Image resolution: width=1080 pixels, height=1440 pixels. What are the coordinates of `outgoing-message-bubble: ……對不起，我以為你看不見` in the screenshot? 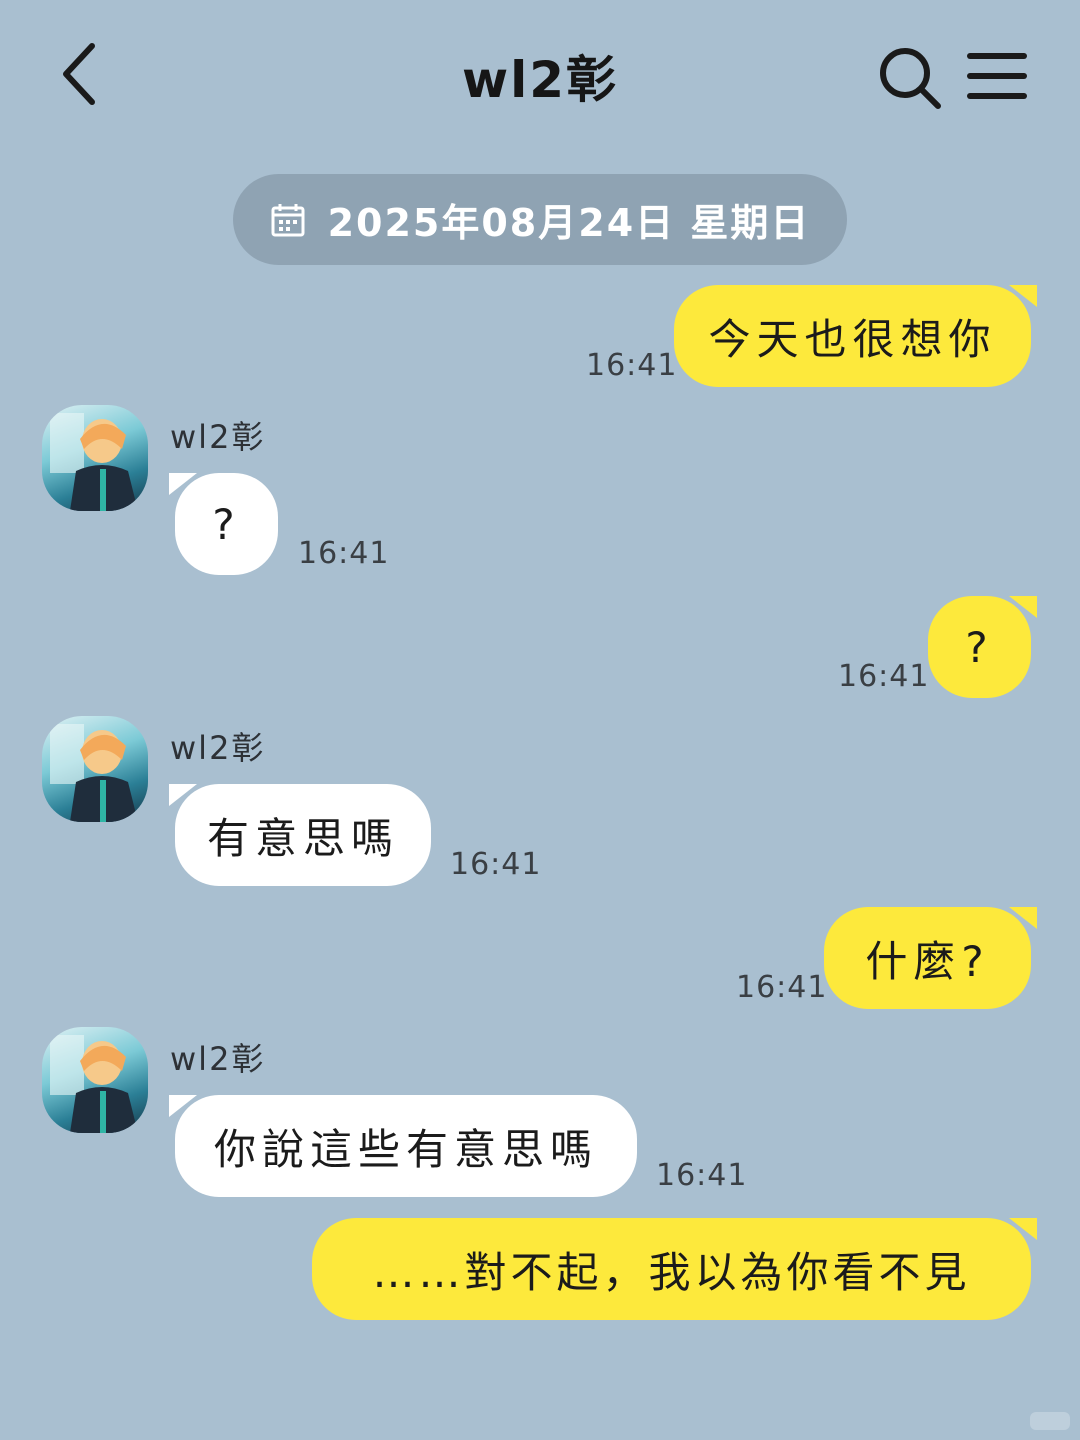 It's located at (674, 1269).